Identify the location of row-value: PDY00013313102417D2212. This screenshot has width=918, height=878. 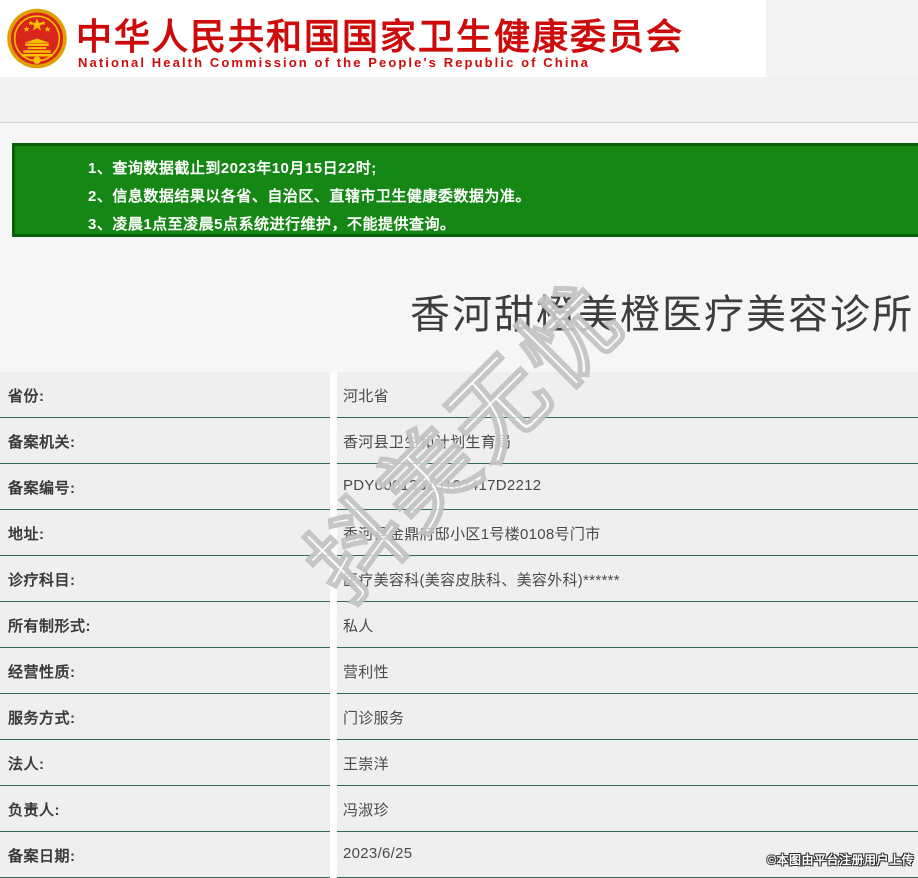
(627, 487).